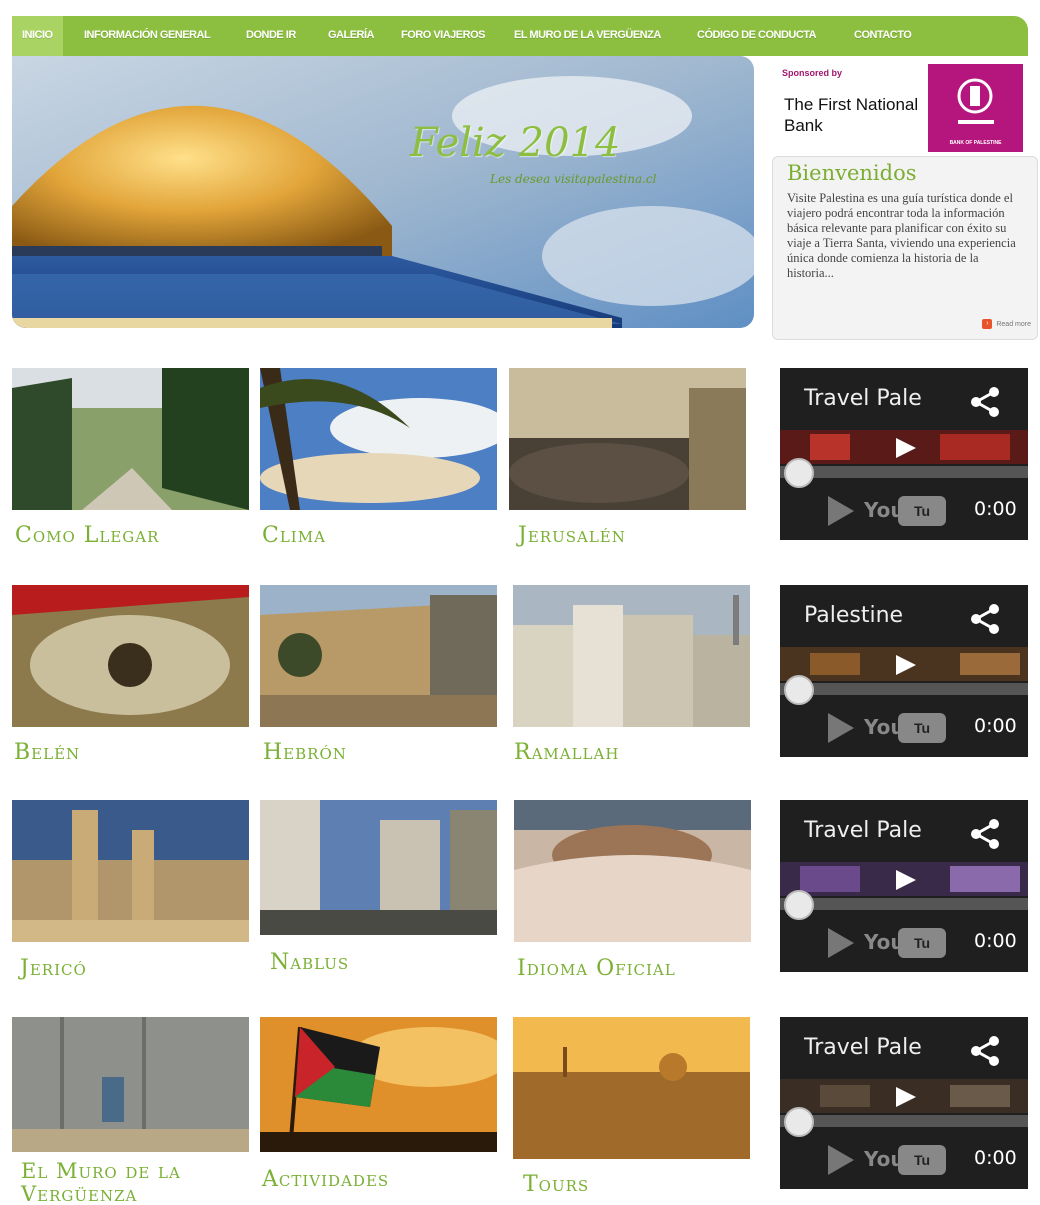 The width and height of the screenshot is (1040, 1205). I want to click on tile-hebron, so click(378, 656).